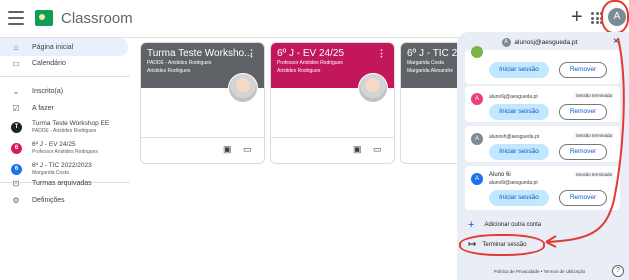  What do you see at coordinates (16, 183) in the screenshot?
I see `archive-icon: ⊡` at bounding box center [16, 183].